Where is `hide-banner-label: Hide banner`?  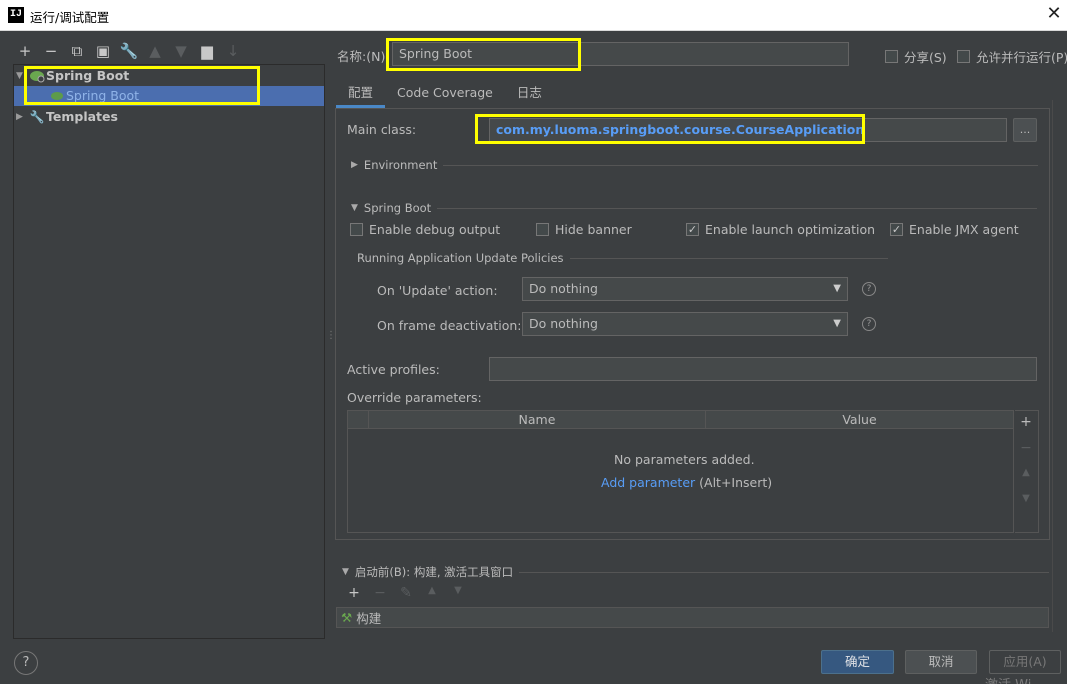
hide-banner-label: Hide banner is located at coordinates (593, 229).